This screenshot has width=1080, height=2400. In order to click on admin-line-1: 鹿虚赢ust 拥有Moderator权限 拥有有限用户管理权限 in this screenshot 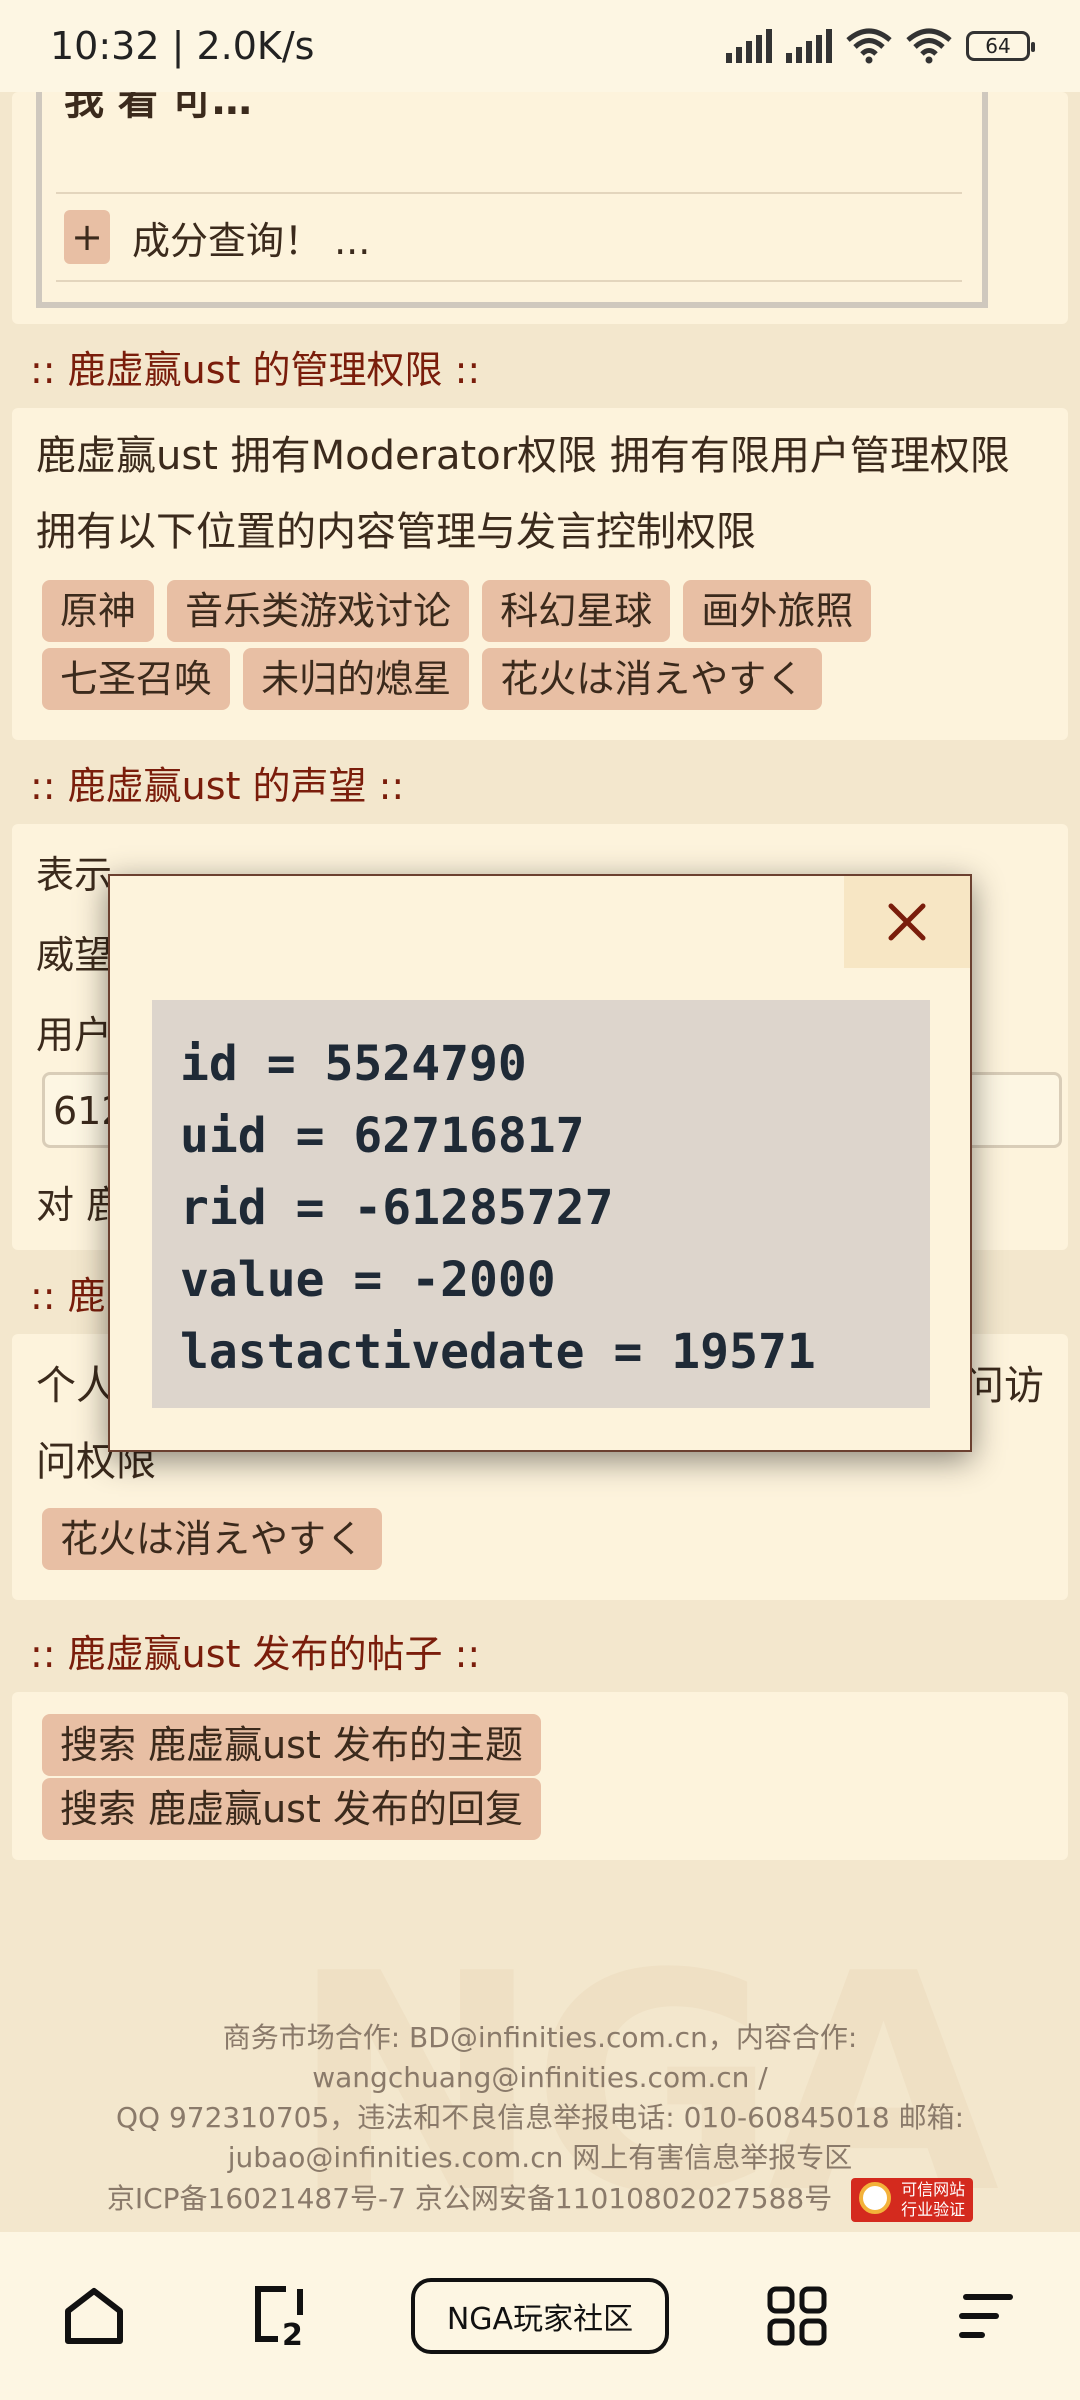, I will do `click(523, 456)`.